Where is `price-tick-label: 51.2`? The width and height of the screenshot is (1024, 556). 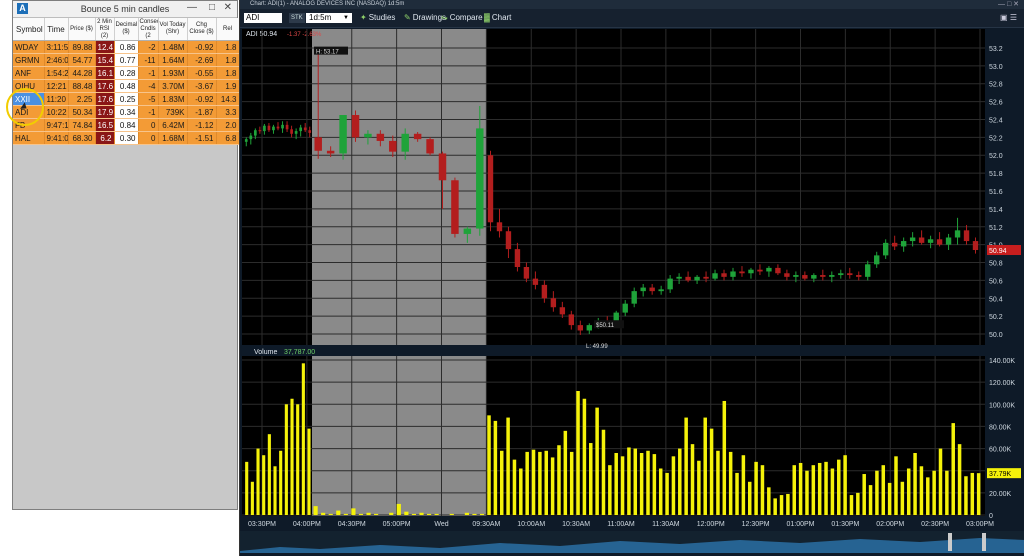 price-tick-label: 51.2 is located at coordinates (996, 228).